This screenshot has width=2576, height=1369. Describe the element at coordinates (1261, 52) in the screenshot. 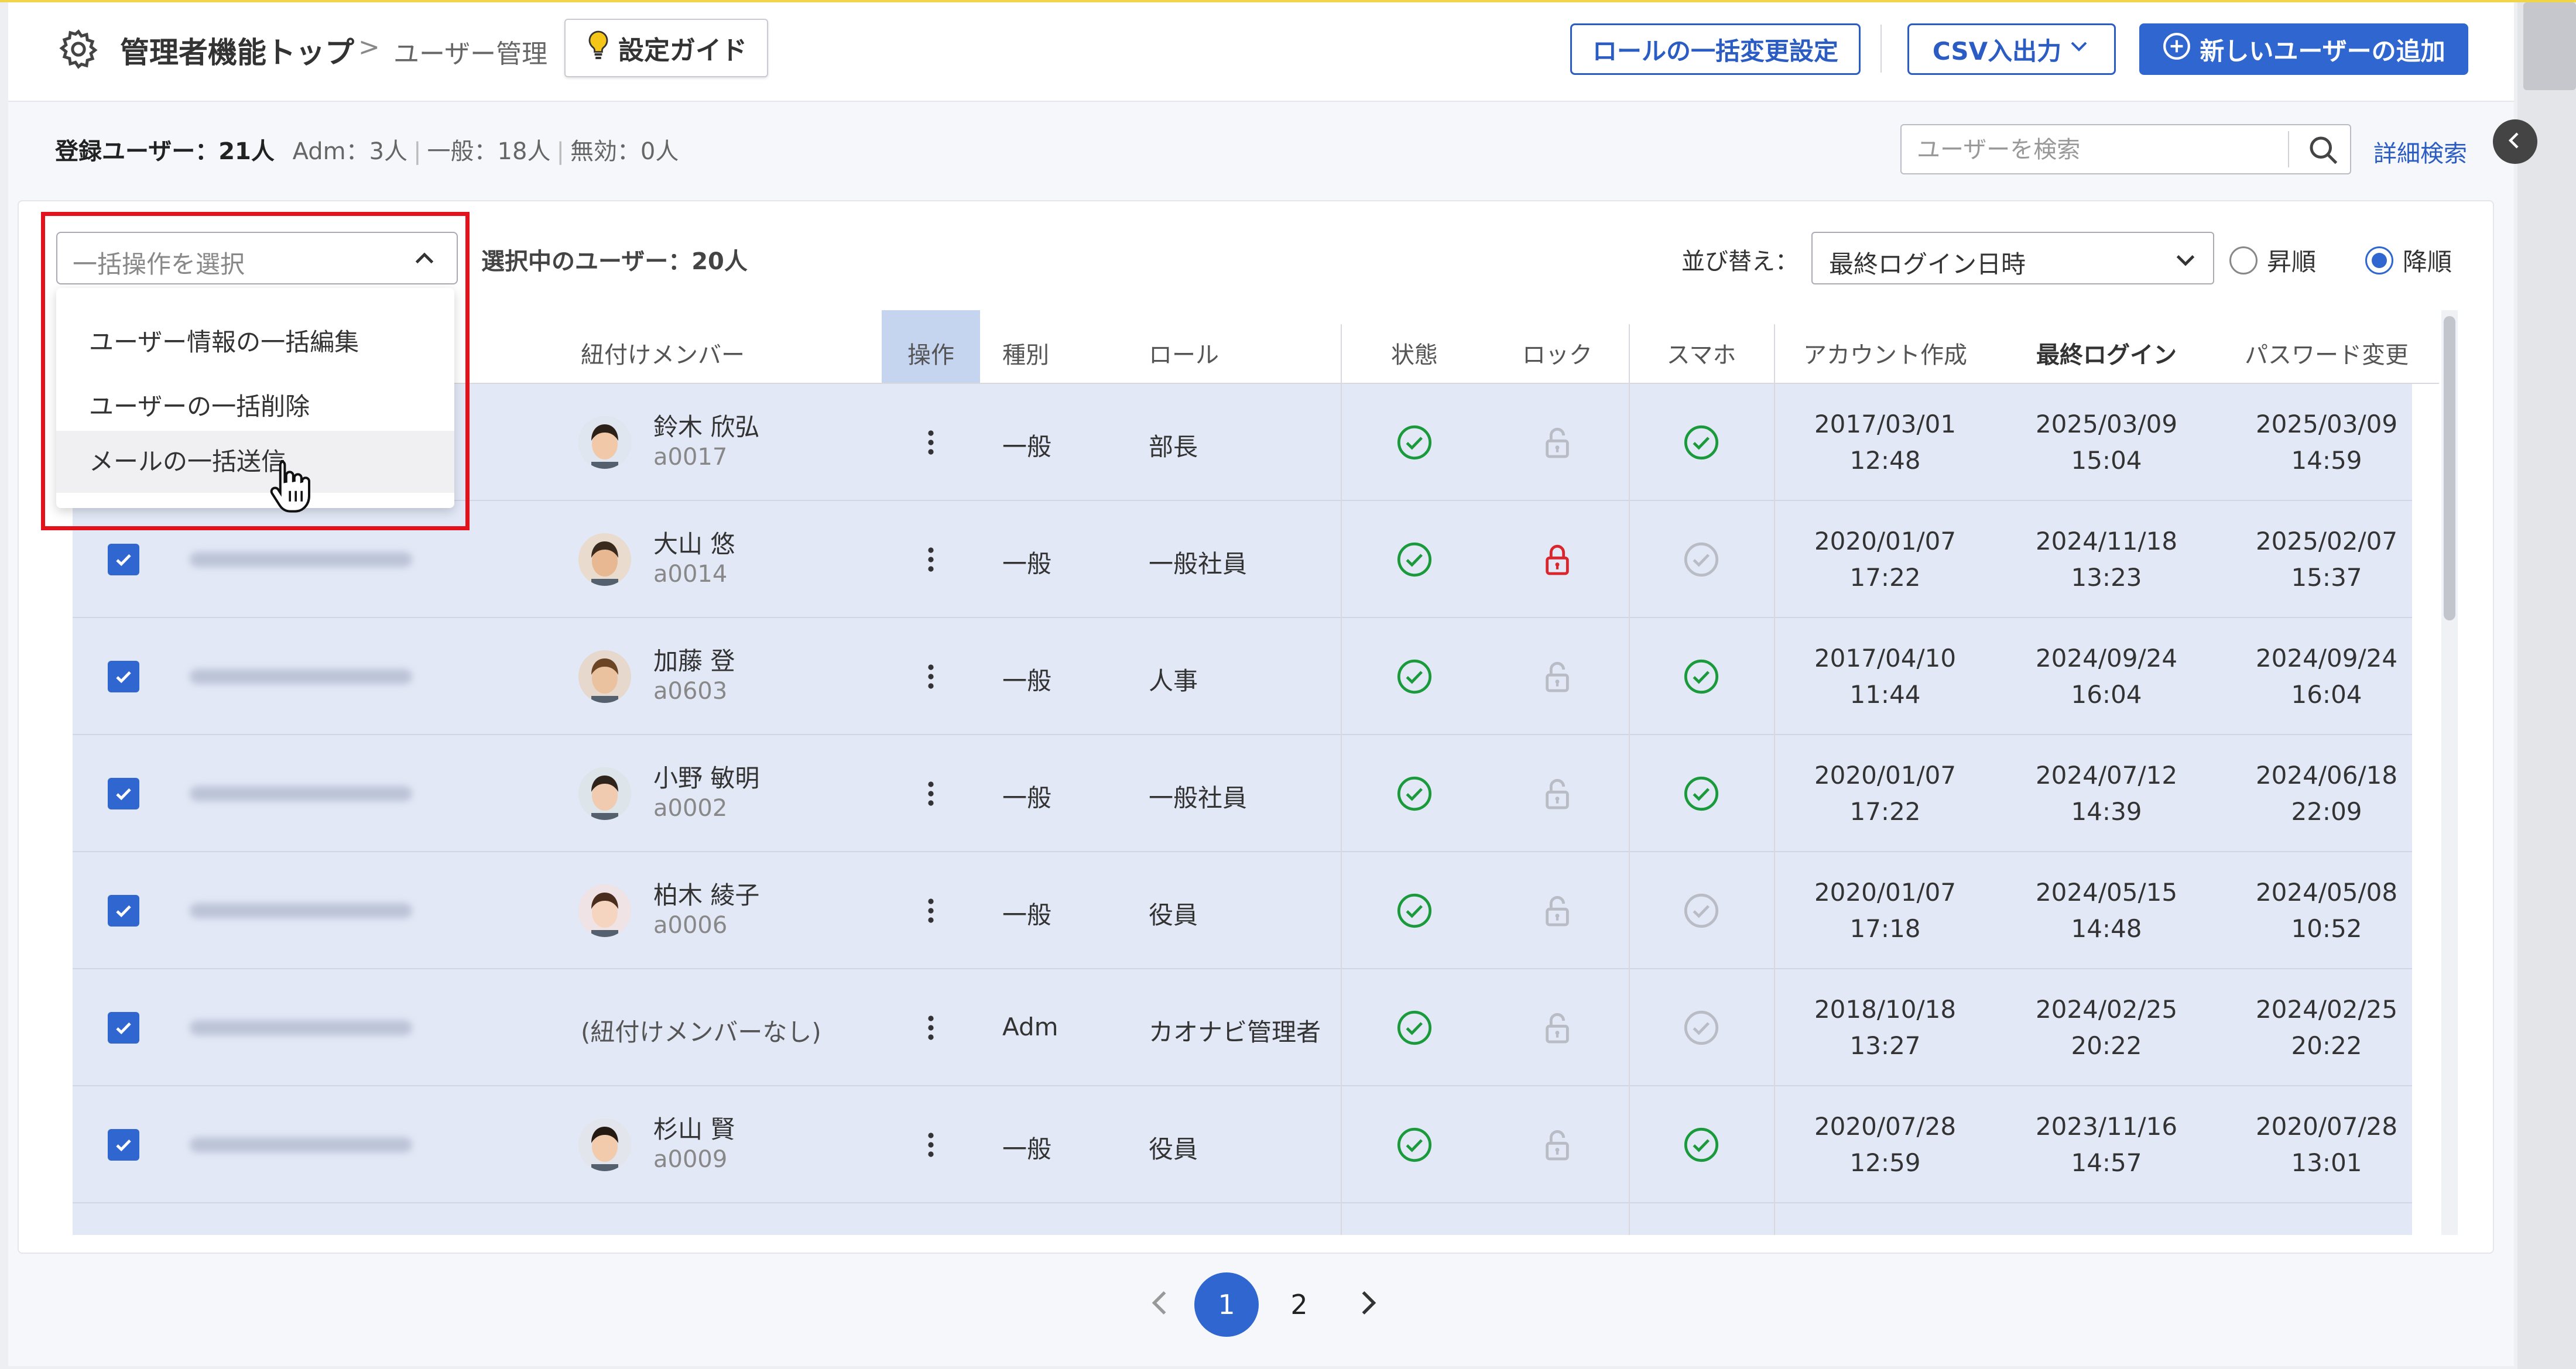

I see `header-bar` at that location.